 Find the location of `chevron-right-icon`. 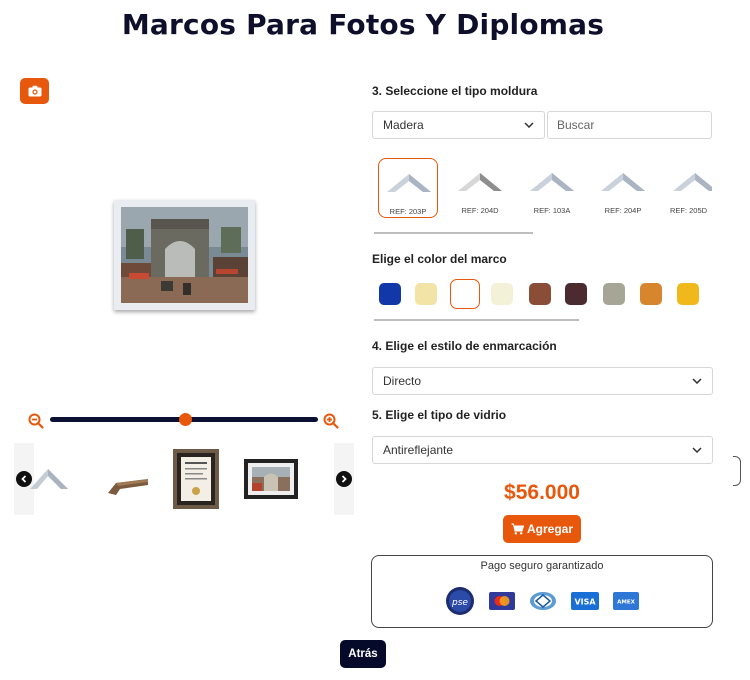

chevron-right-icon is located at coordinates (344, 479).